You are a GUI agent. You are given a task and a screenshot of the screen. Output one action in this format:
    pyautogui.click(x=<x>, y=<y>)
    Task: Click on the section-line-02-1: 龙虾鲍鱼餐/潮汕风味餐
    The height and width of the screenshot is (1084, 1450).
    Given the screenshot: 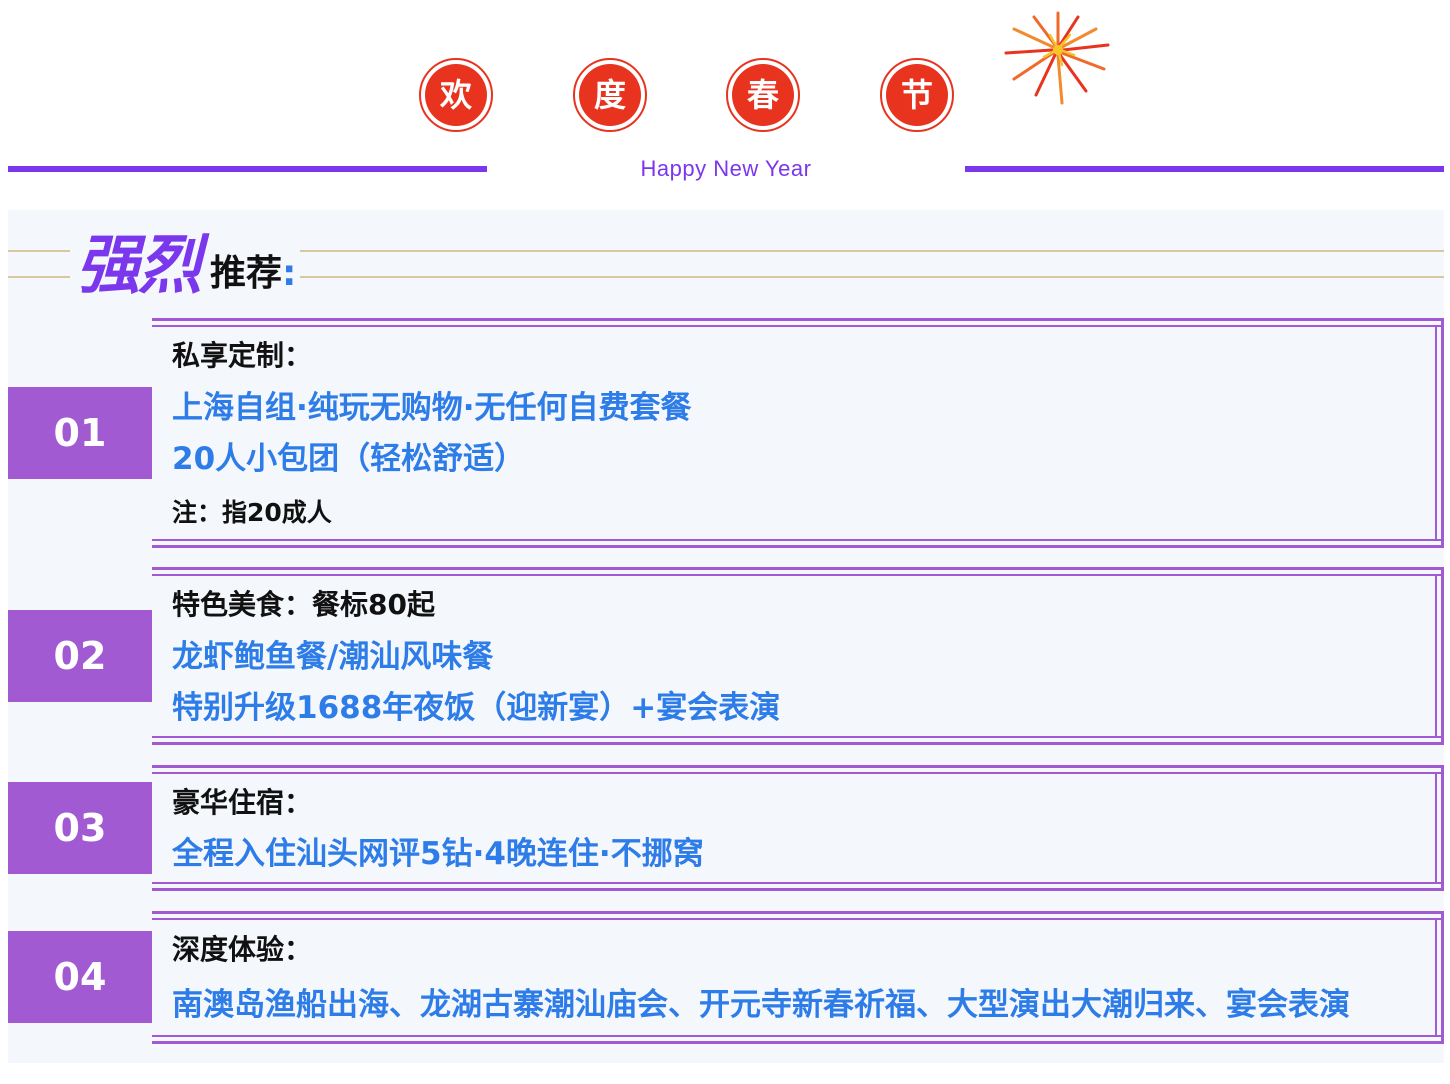 What is the action you would take?
    pyautogui.click(x=333, y=657)
    